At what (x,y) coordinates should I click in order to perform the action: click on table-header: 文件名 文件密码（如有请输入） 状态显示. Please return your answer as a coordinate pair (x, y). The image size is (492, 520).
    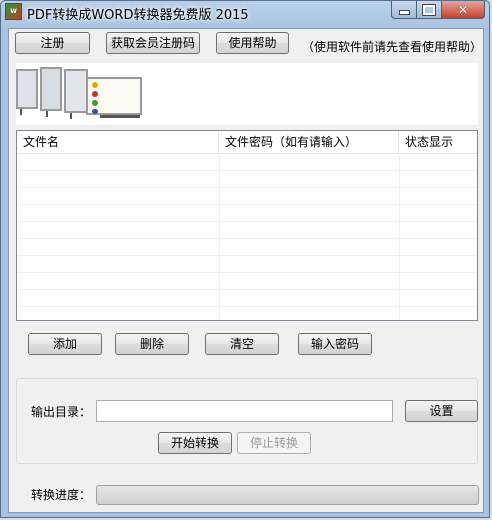
    Looking at the image, I should click on (247, 142).